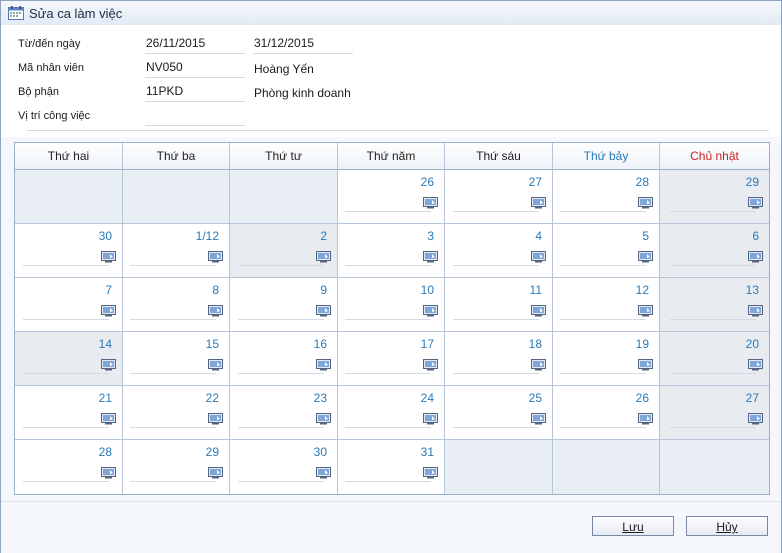 The width and height of the screenshot is (782, 553). Describe the element at coordinates (727, 526) in the screenshot. I see `cancel-button: Hủy` at that location.